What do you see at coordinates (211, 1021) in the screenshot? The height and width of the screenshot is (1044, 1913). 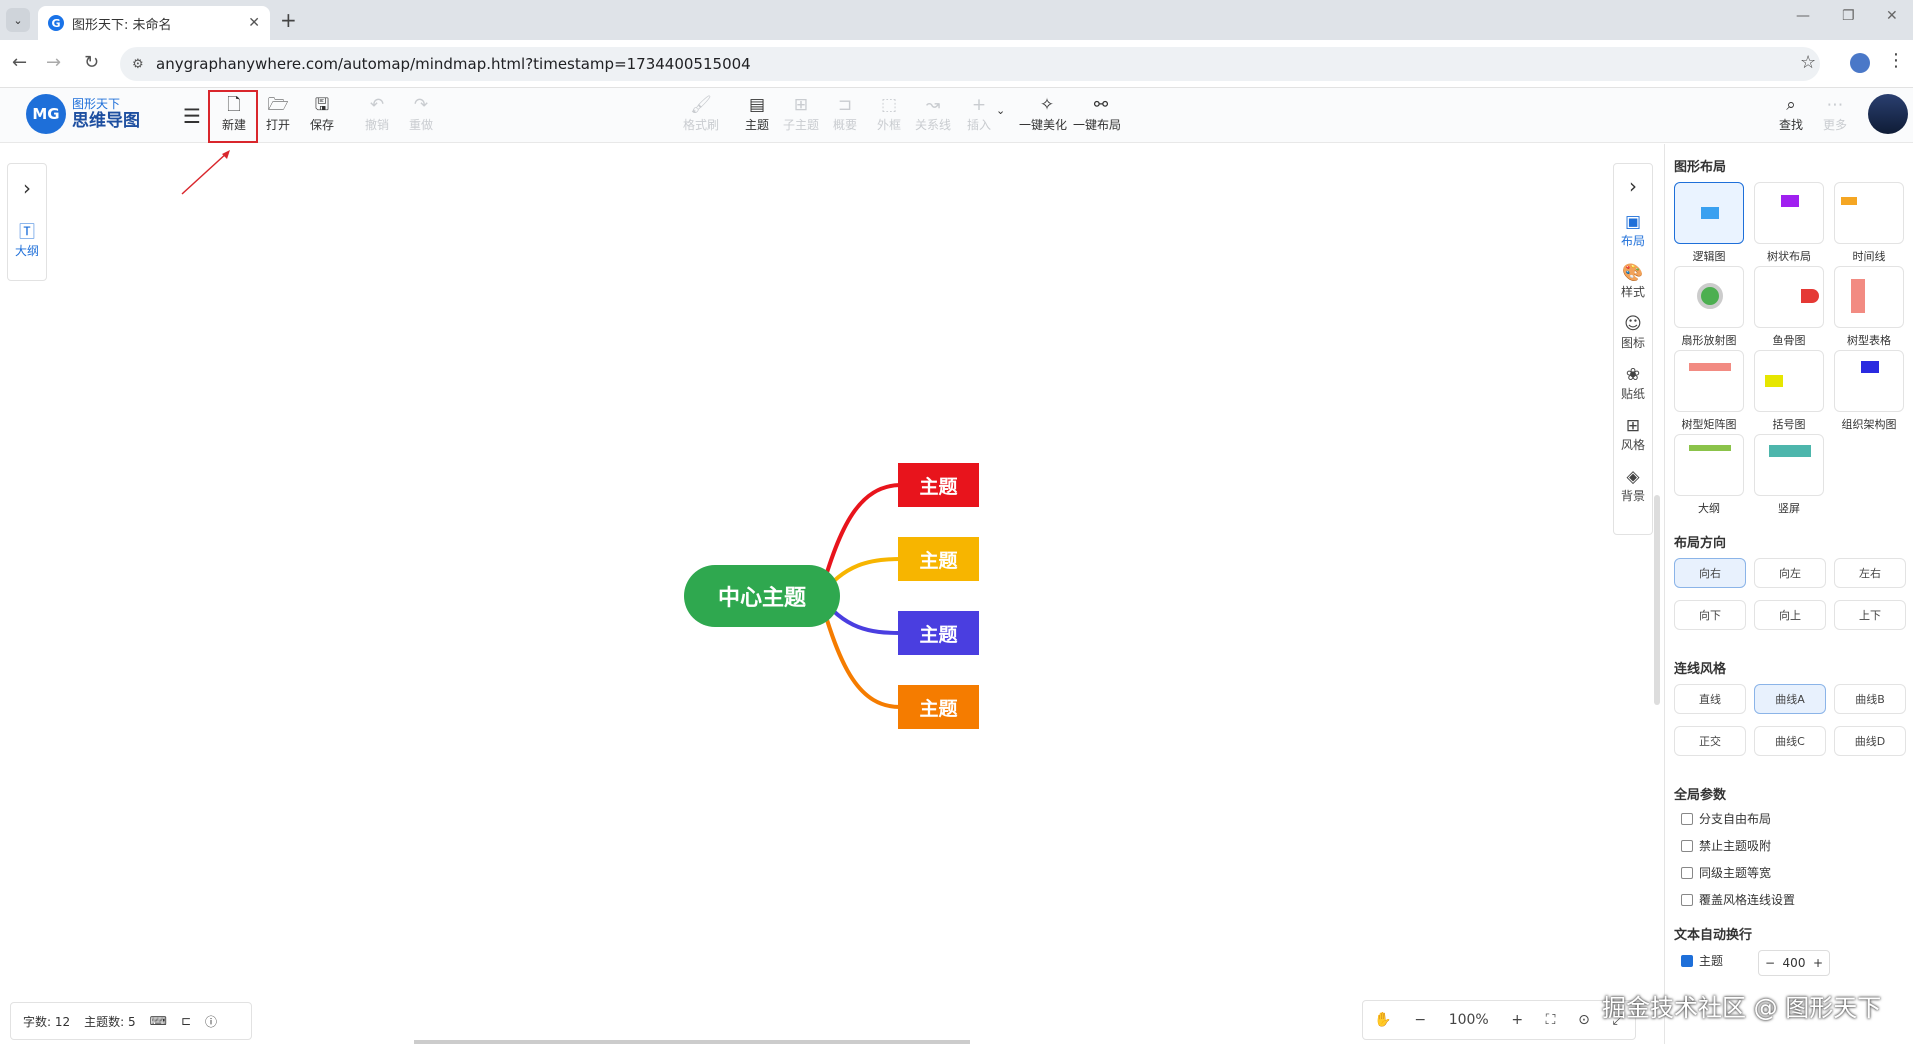 I see `info-icon: ⓘ` at bounding box center [211, 1021].